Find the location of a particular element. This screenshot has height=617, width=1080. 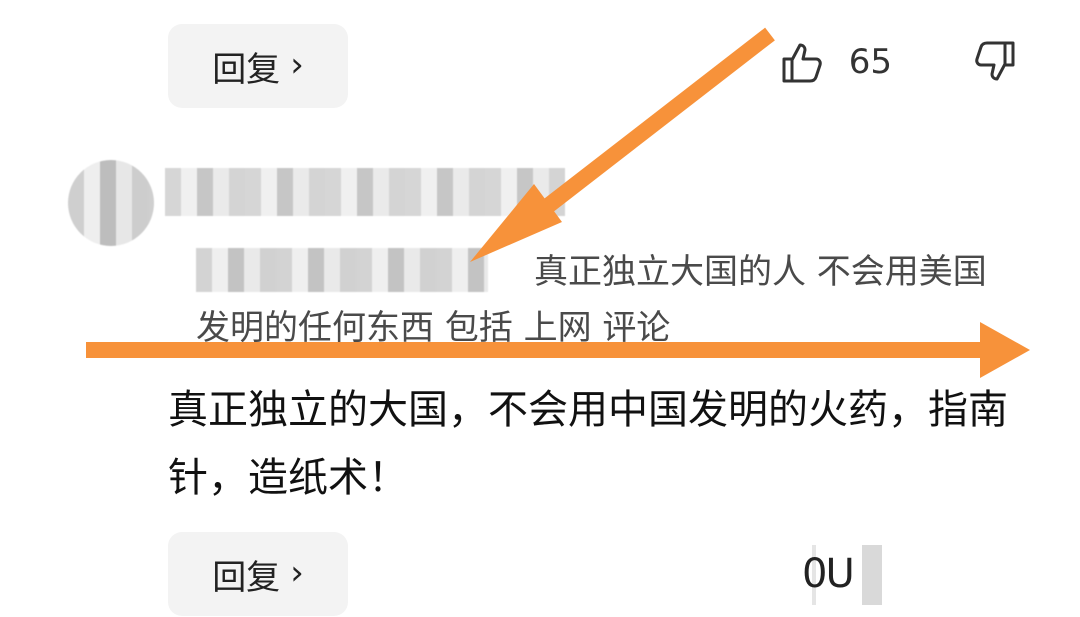

quoted-comment-text: 真正独立大国的人 不会用美国发明的任何东西 包括 上网 评论 is located at coordinates (591, 300).